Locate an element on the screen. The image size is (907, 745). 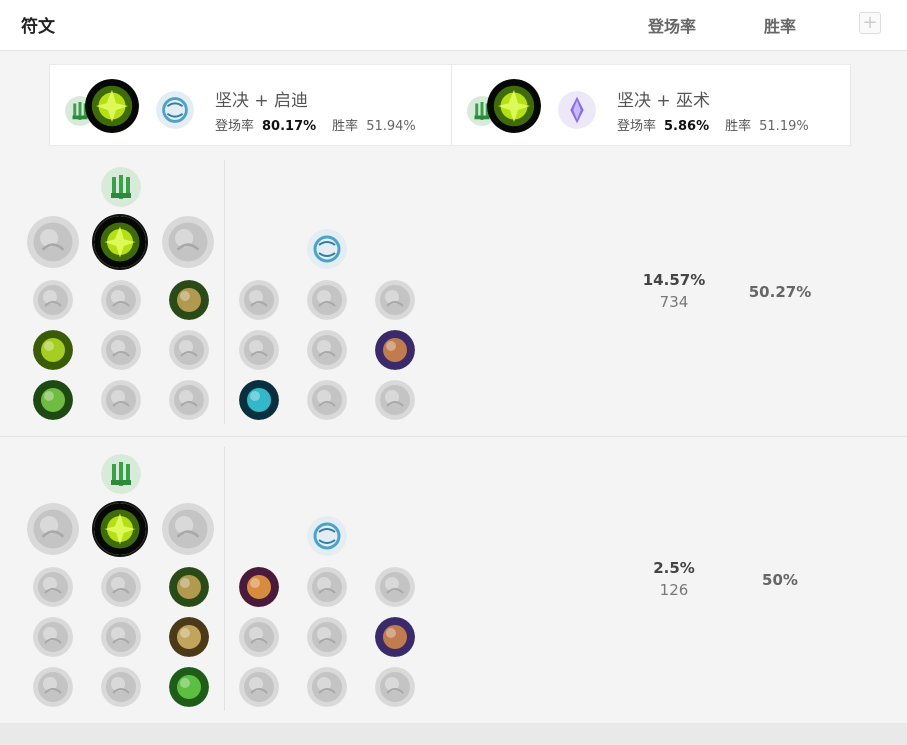
summary-stats: 登场率 80.17% 胜率 51.94% is located at coordinates (315, 124).